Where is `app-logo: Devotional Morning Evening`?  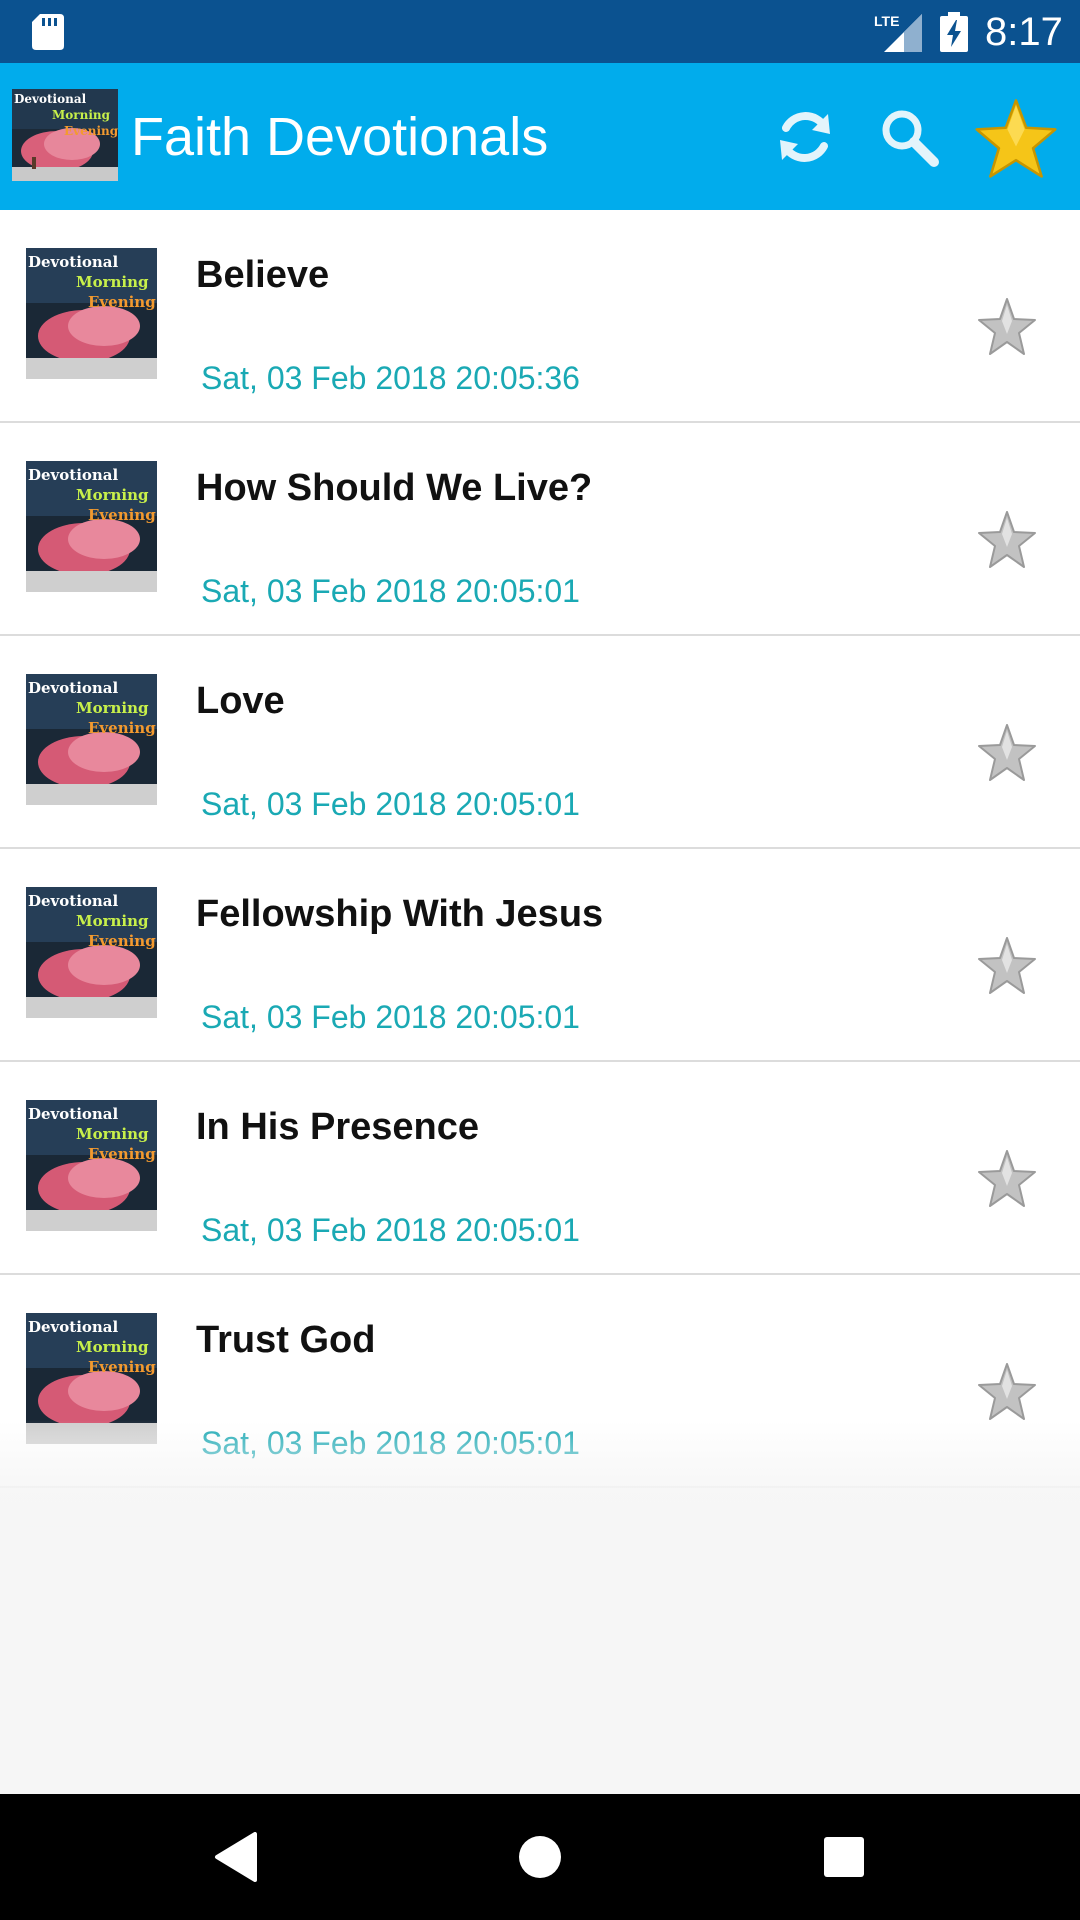
app-logo: Devotional Morning Evening is located at coordinates (65, 135).